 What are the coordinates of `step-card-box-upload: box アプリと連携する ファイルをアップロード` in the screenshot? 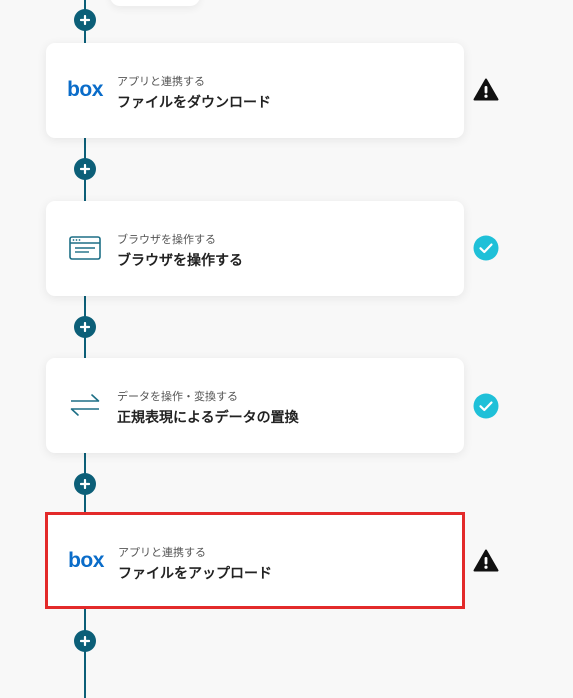 It's located at (255, 560).